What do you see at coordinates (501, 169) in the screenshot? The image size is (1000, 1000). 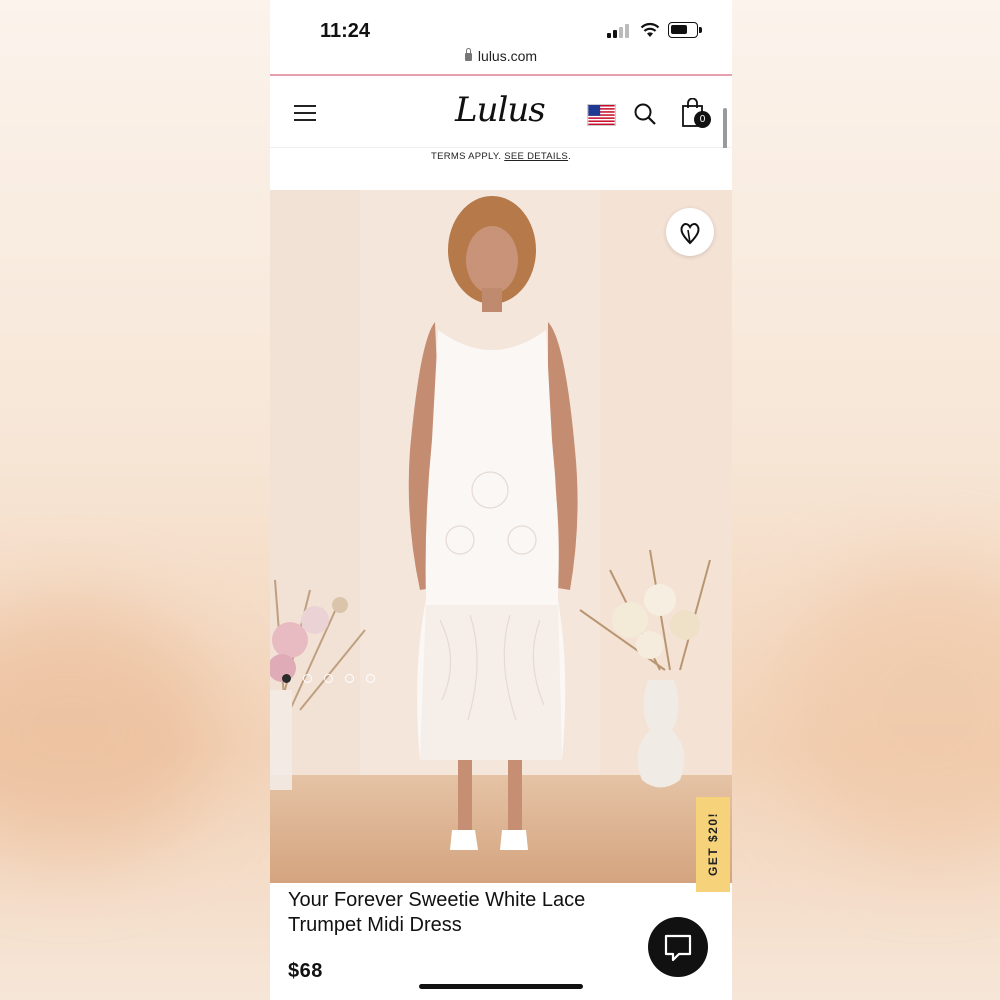 I see `promo-banner: TERMS APPLY. SEE DETAILS.` at bounding box center [501, 169].